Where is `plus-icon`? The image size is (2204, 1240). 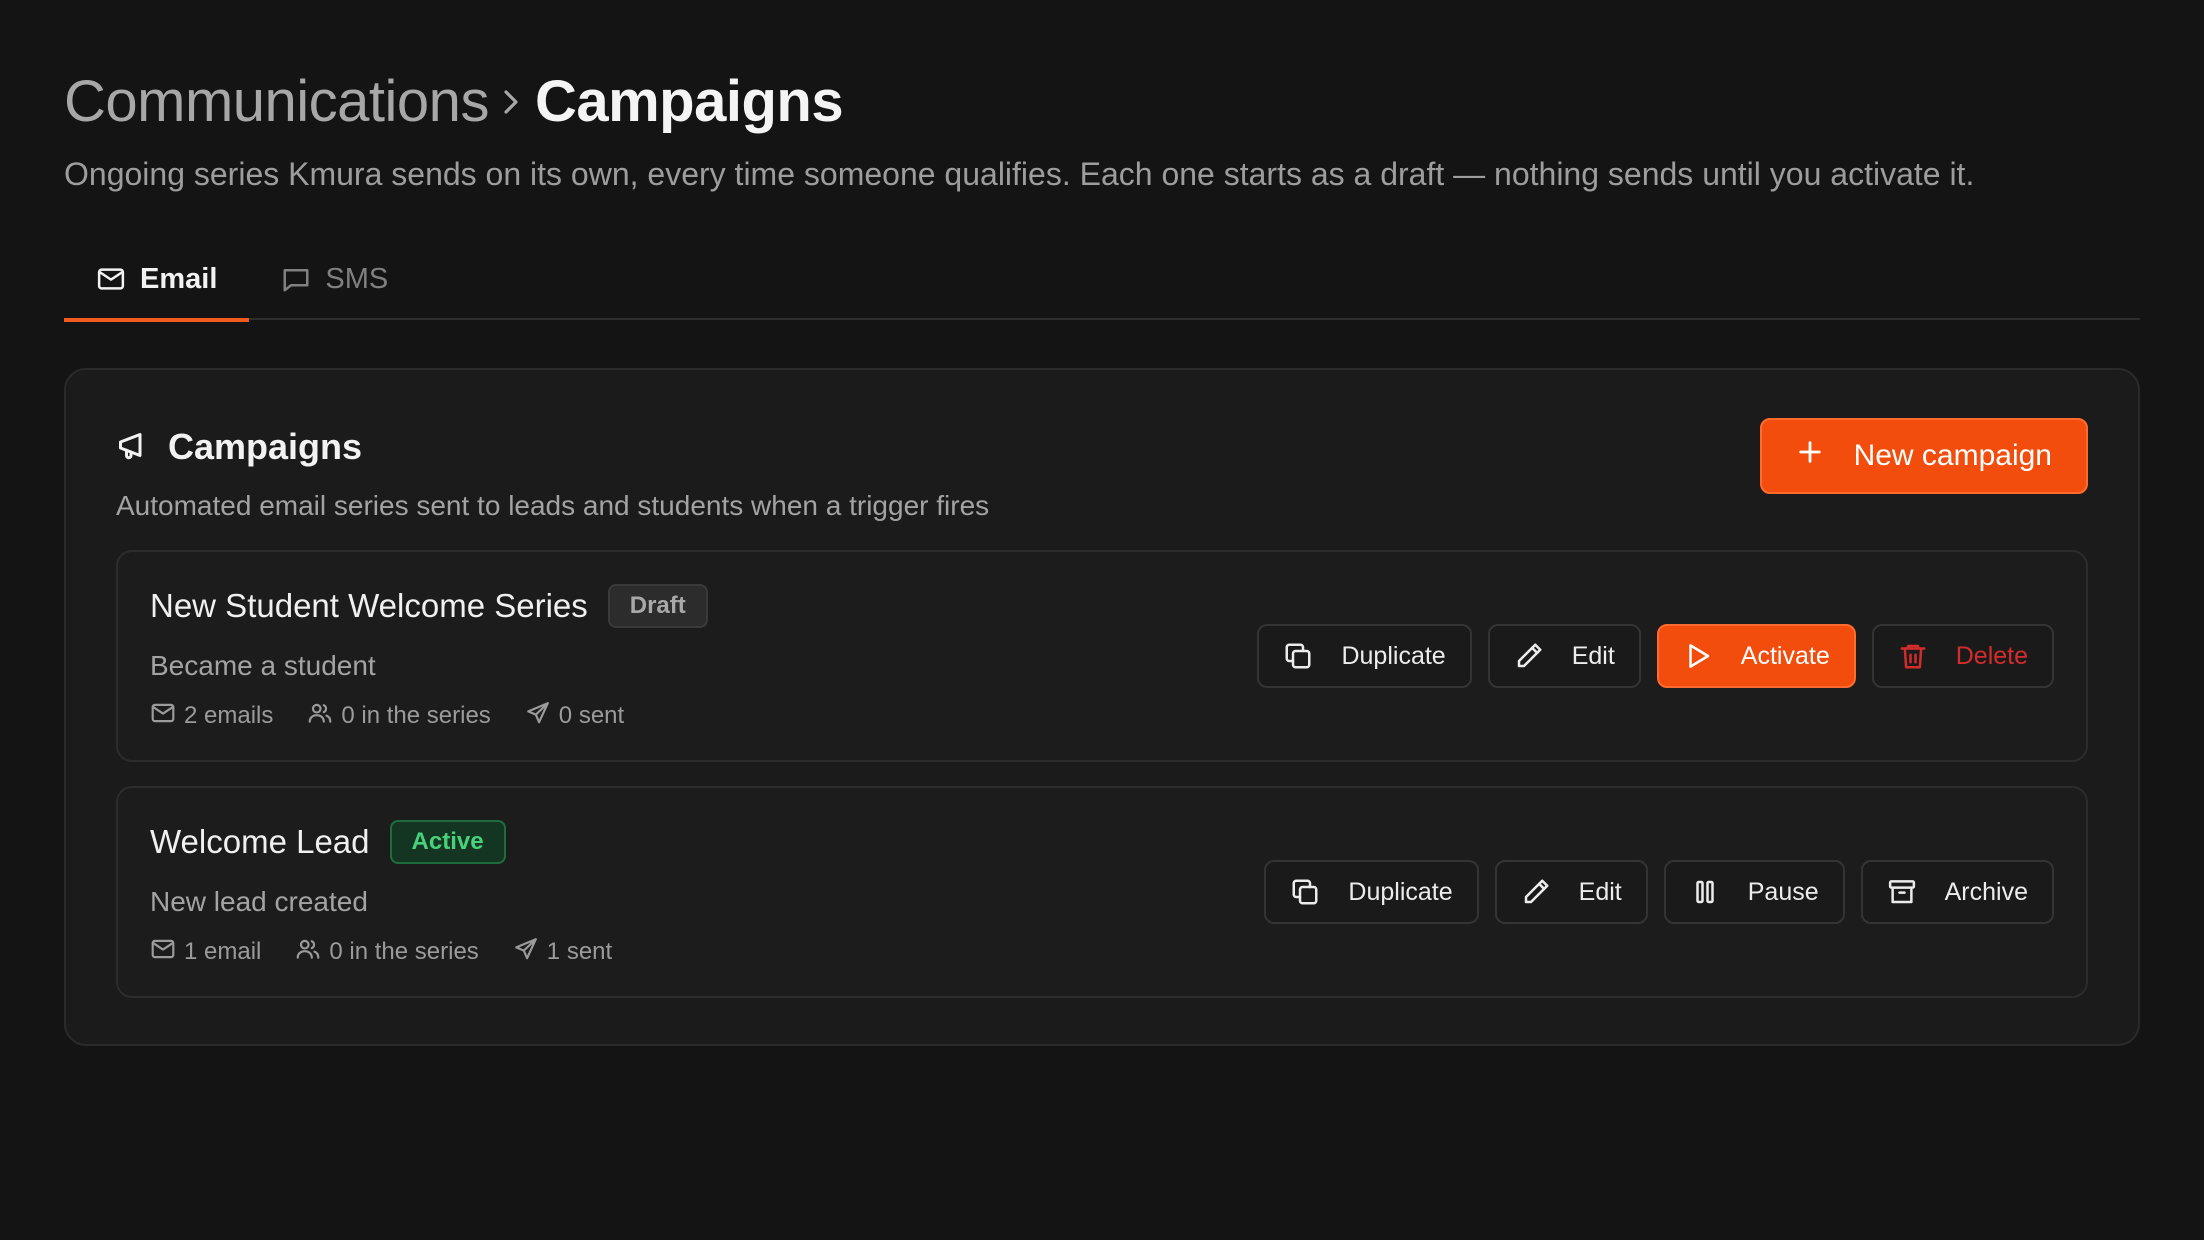 plus-icon is located at coordinates (1810, 456).